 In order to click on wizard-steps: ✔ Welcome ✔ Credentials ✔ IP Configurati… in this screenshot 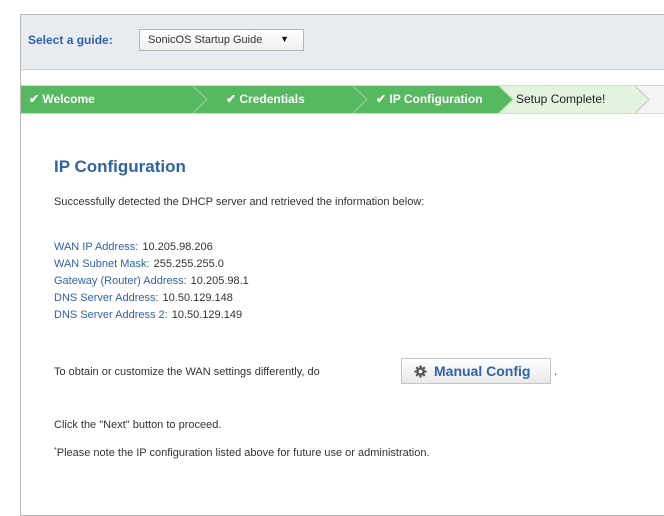, I will do `click(342, 99)`.